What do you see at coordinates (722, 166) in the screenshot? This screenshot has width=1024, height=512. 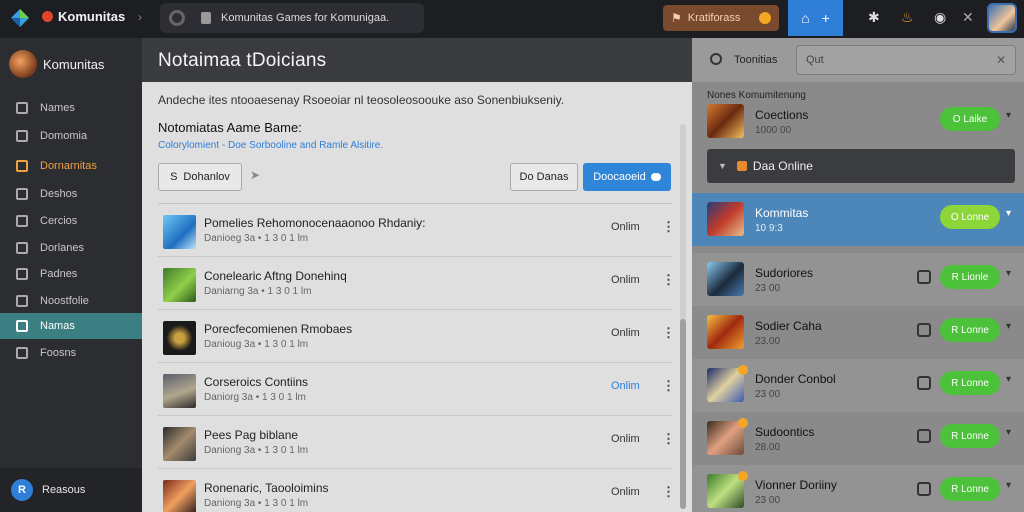 I see `chevron-down-icon: ▼` at bounding box center [722, 166].